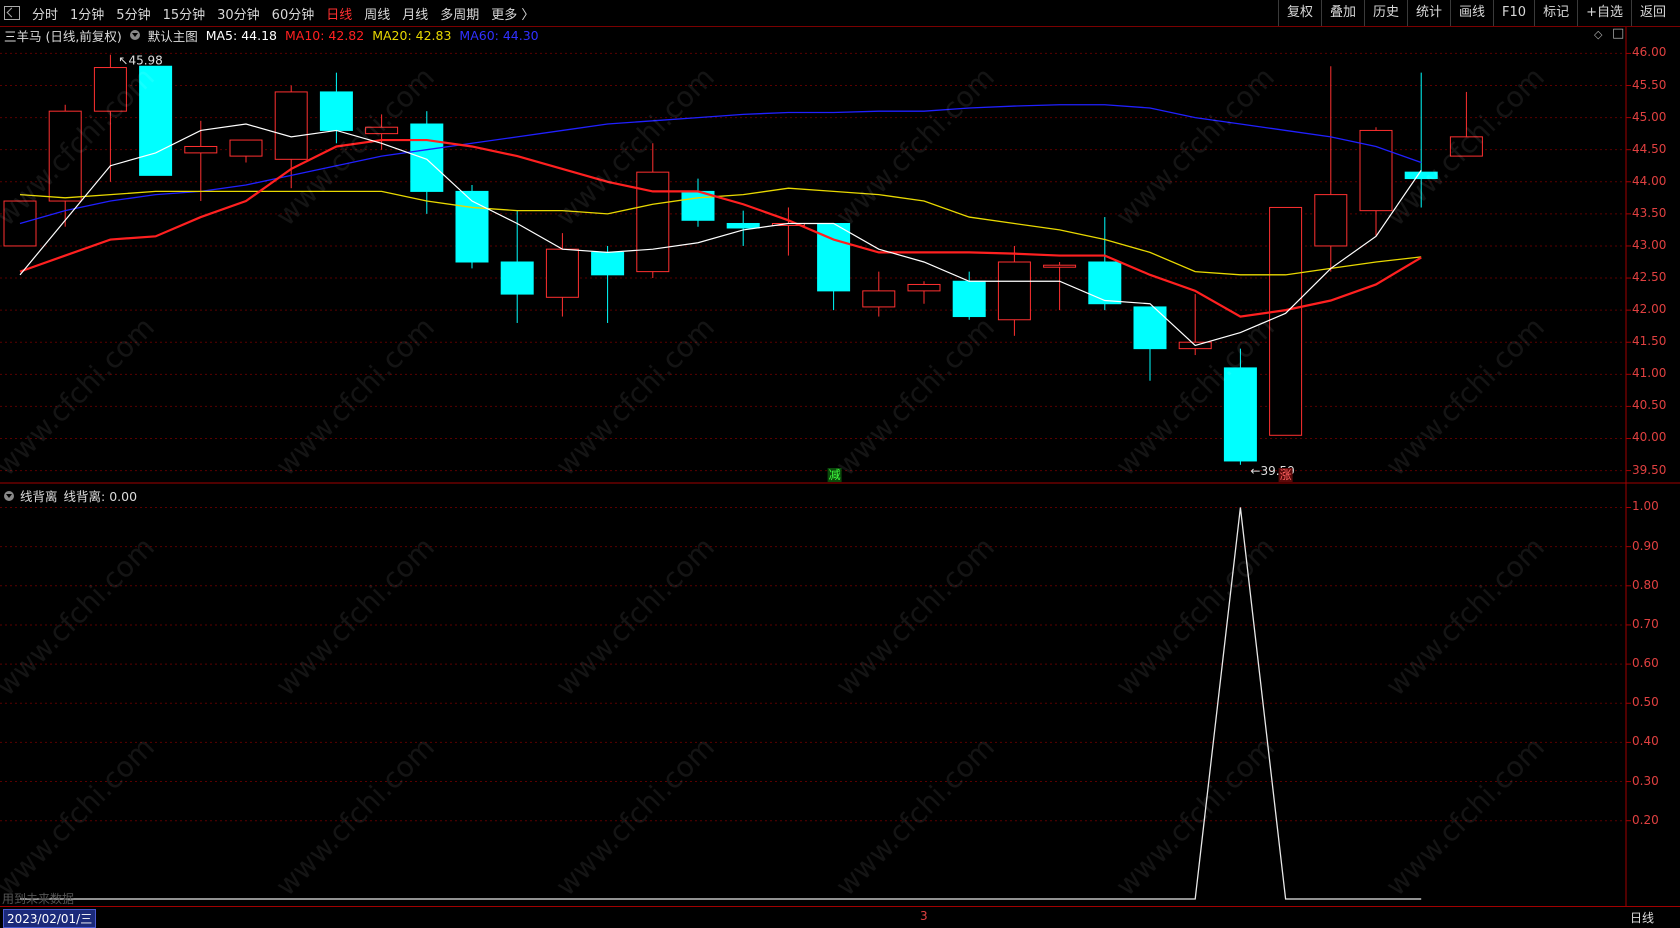  I want to click on main-y-tick-label: 44.00, so click(1649, 180).